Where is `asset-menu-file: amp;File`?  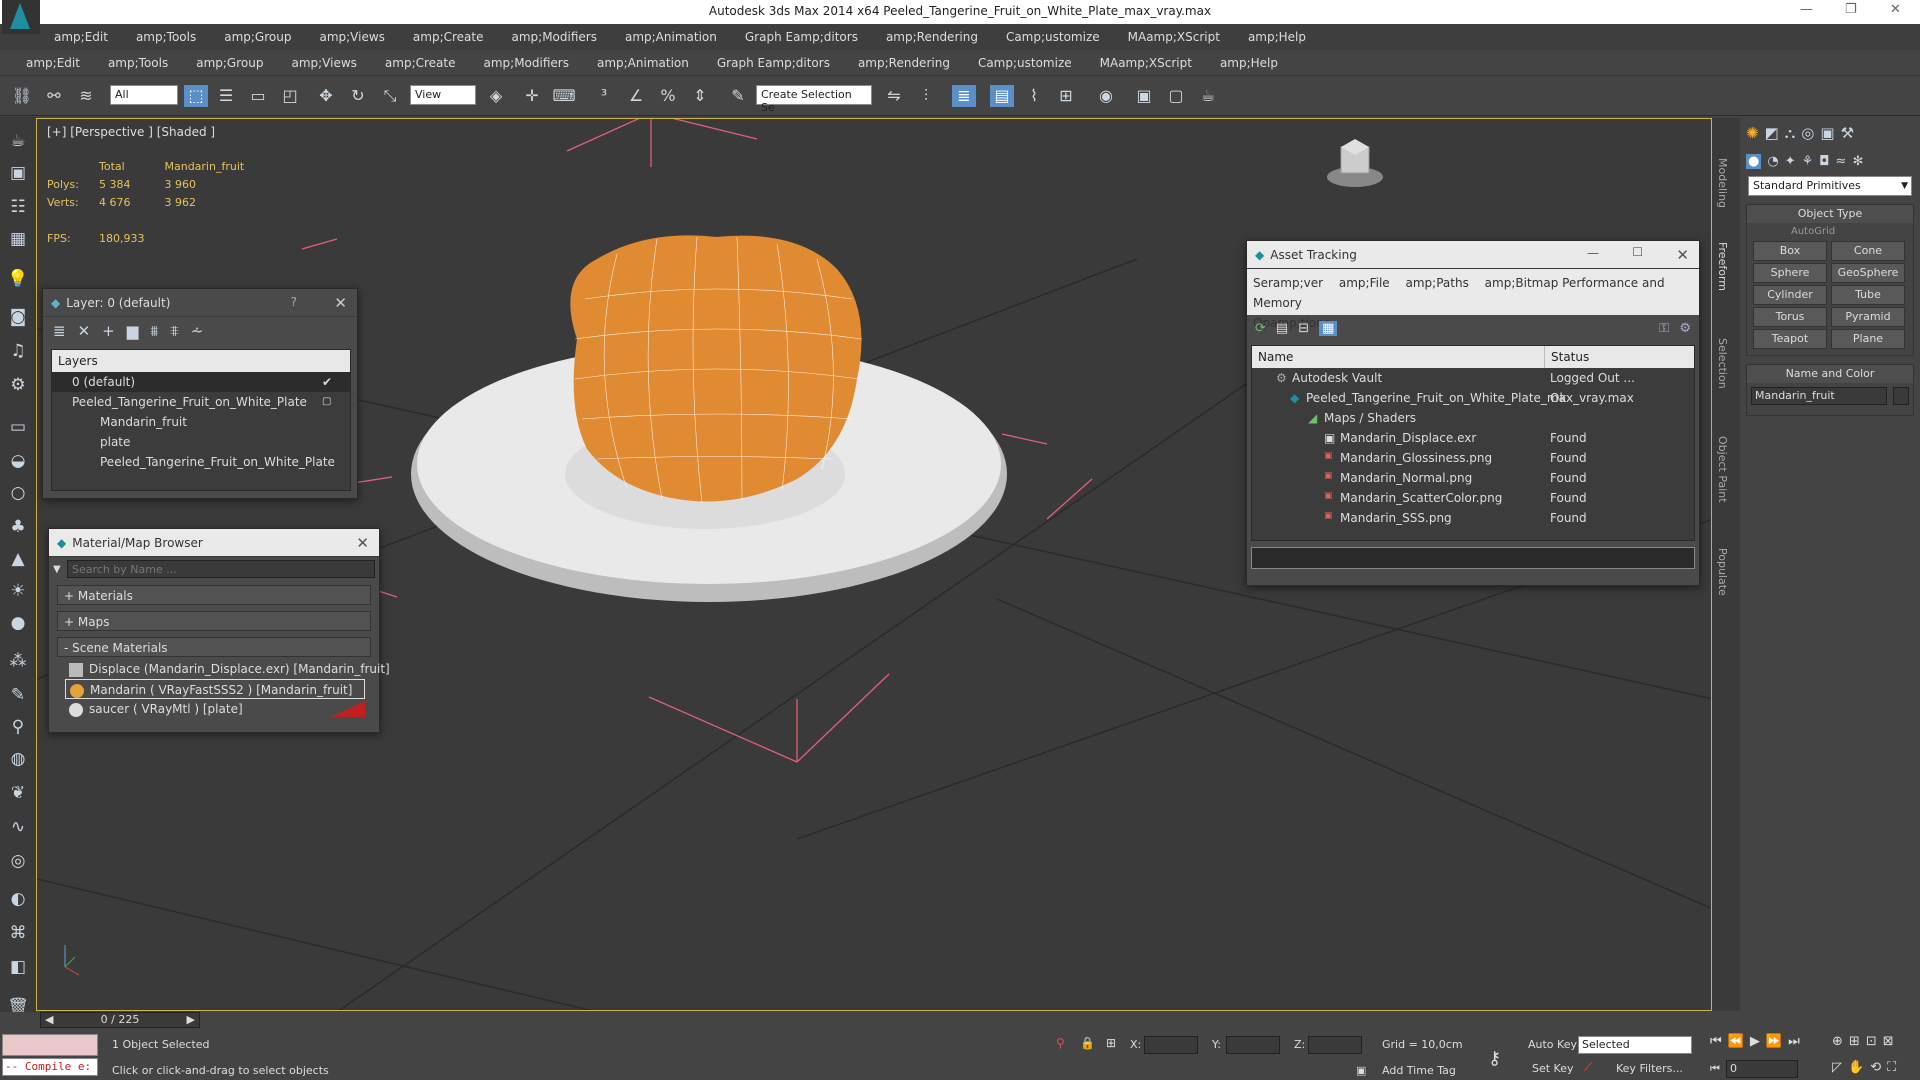
asset-menu-file: amp;File is located at coordinates (1364, 283).